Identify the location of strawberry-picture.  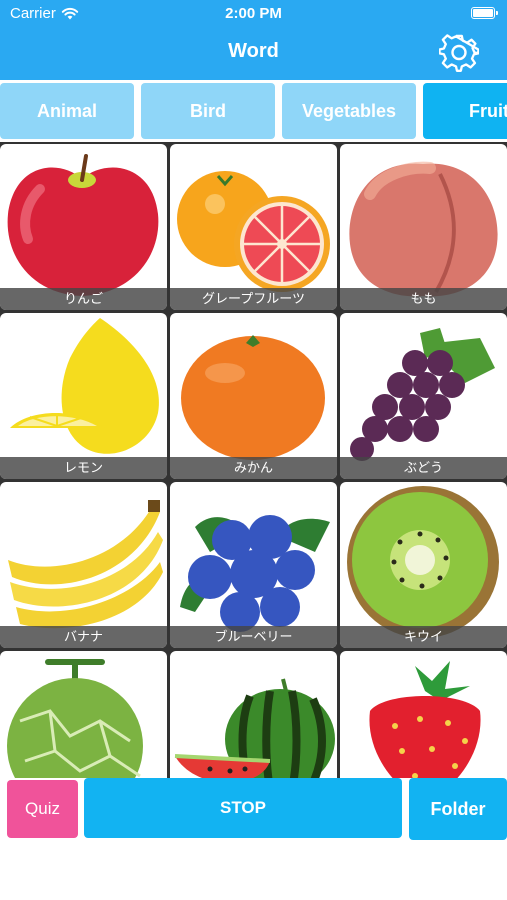
(425, 719).